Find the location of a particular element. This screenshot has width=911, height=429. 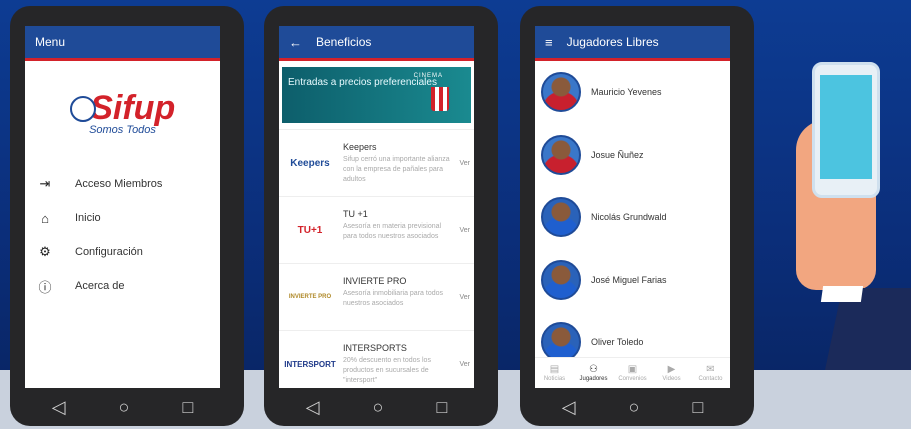

login-icon: ⇥ is located at coordinates (45, 183).